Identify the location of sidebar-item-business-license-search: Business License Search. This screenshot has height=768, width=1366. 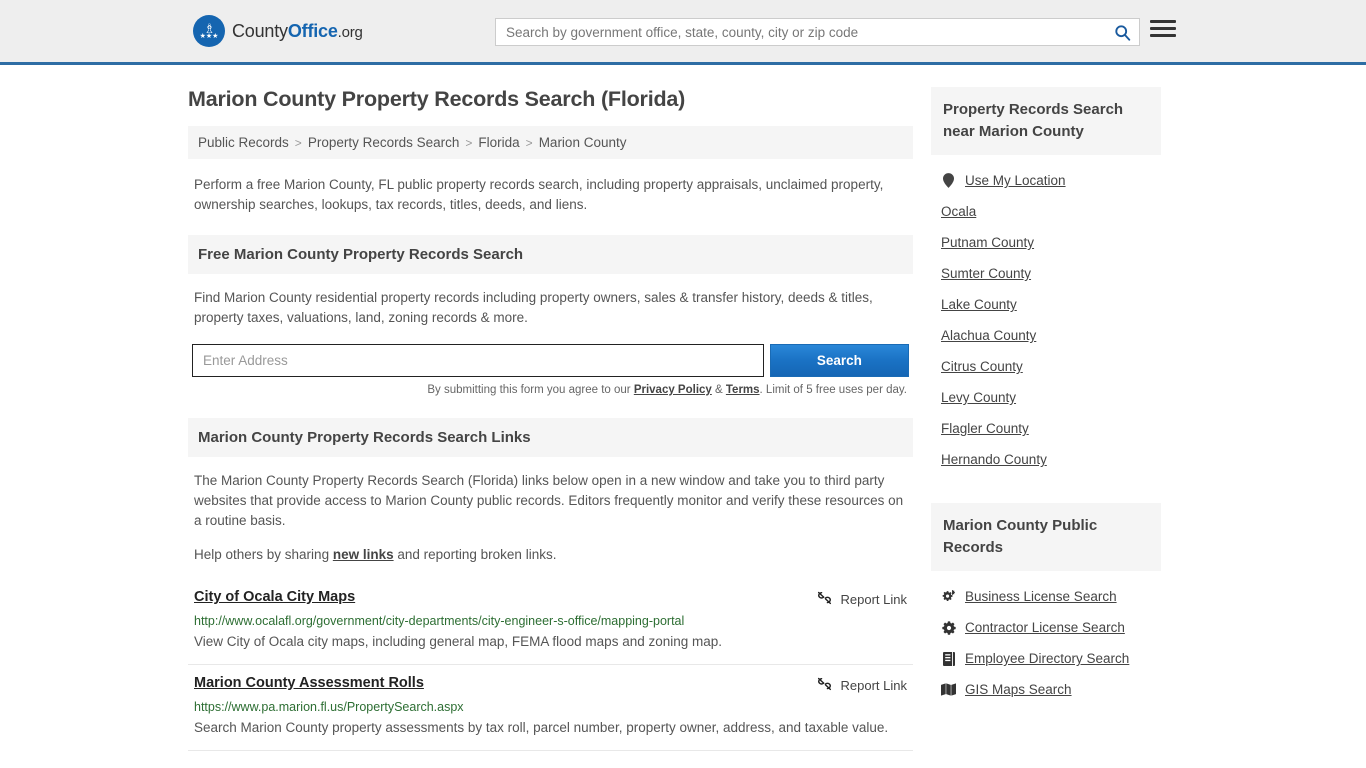
(1046, 596).